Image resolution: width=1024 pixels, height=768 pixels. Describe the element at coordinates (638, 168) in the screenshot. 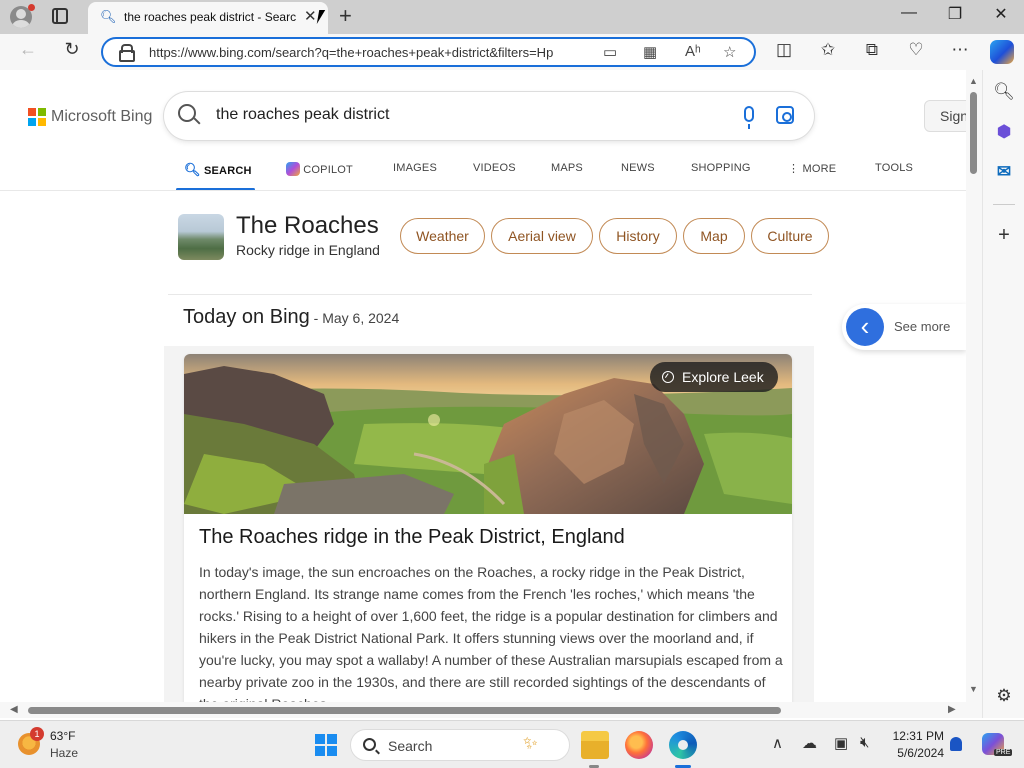

I see `scope-news: NEWS` at that location.